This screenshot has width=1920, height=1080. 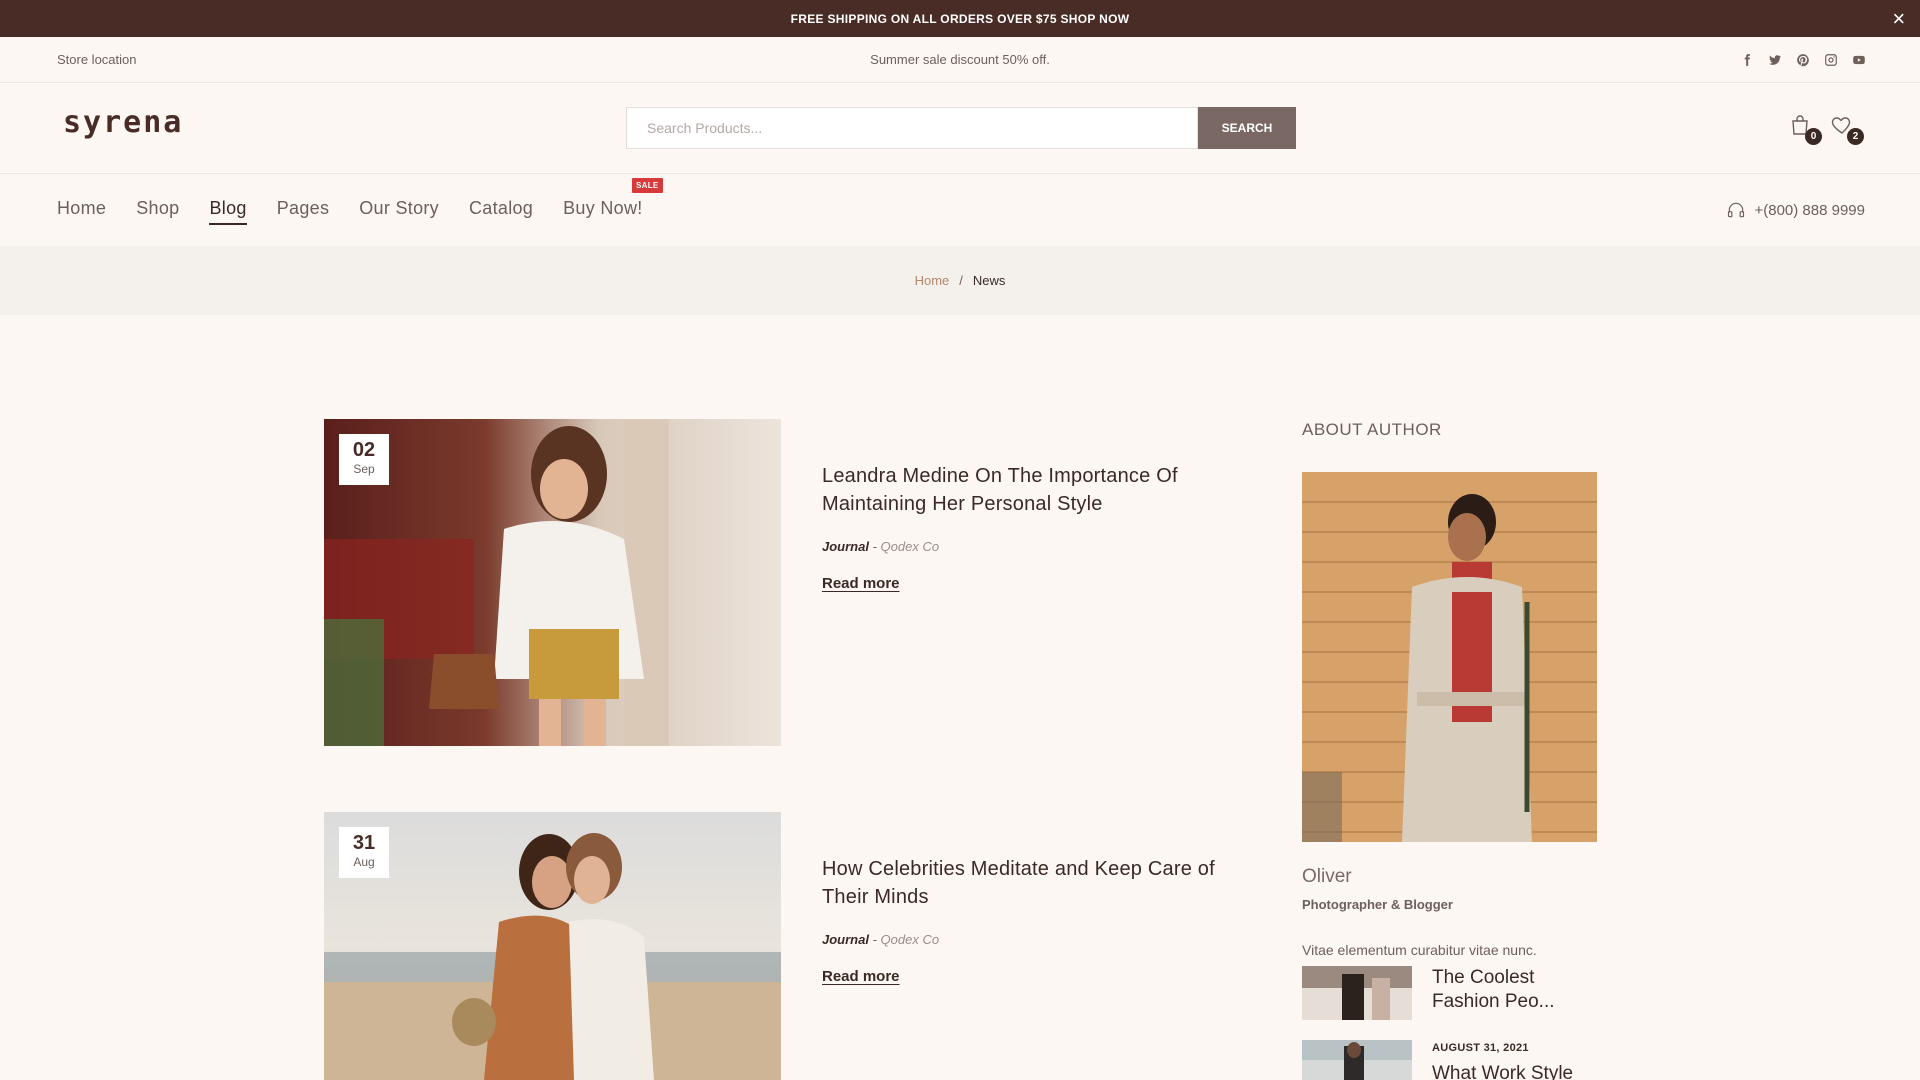 I want to click on close-icon: ×, so click(x=1899, y=19).